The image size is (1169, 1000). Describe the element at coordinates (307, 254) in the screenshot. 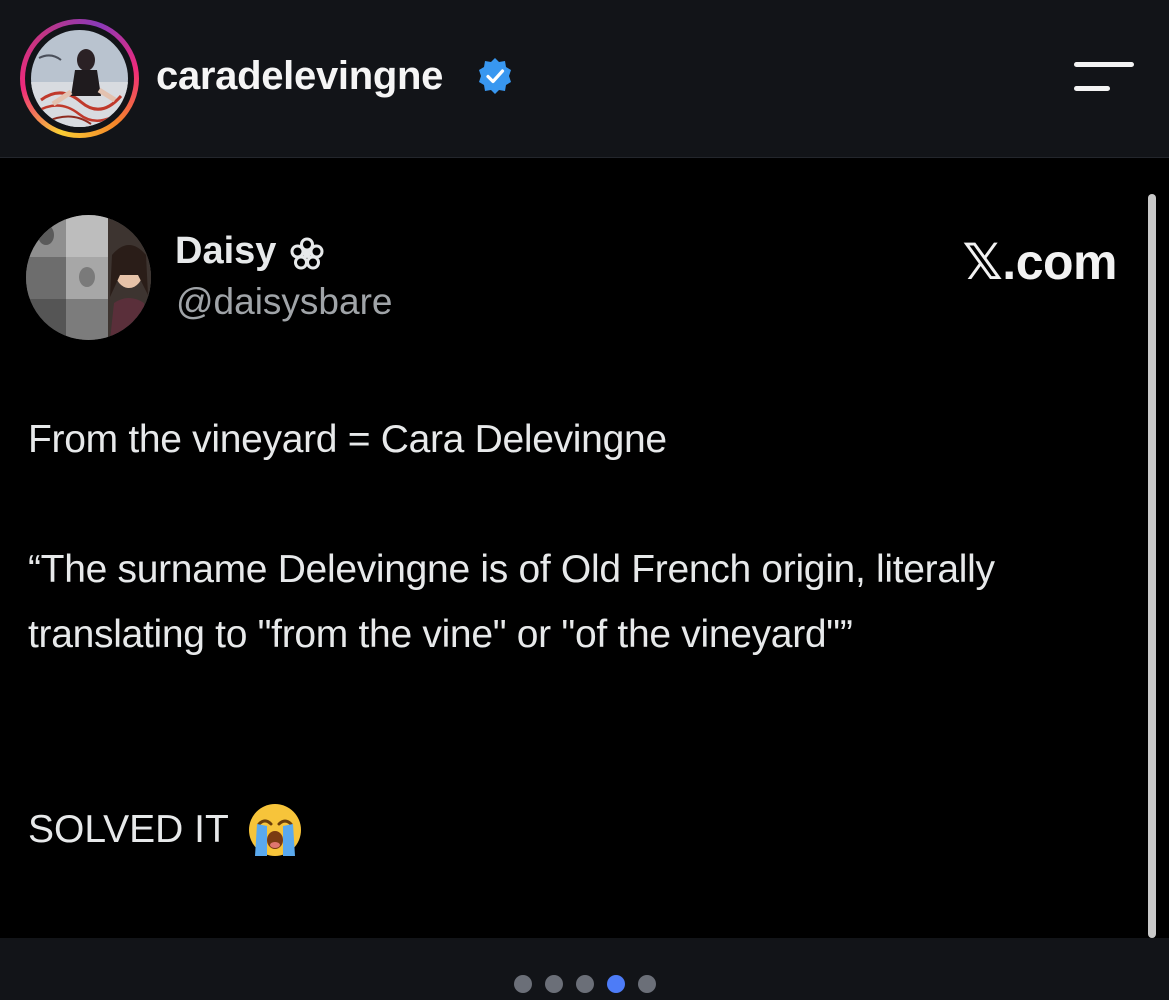

I see `flower-icon` at that location.